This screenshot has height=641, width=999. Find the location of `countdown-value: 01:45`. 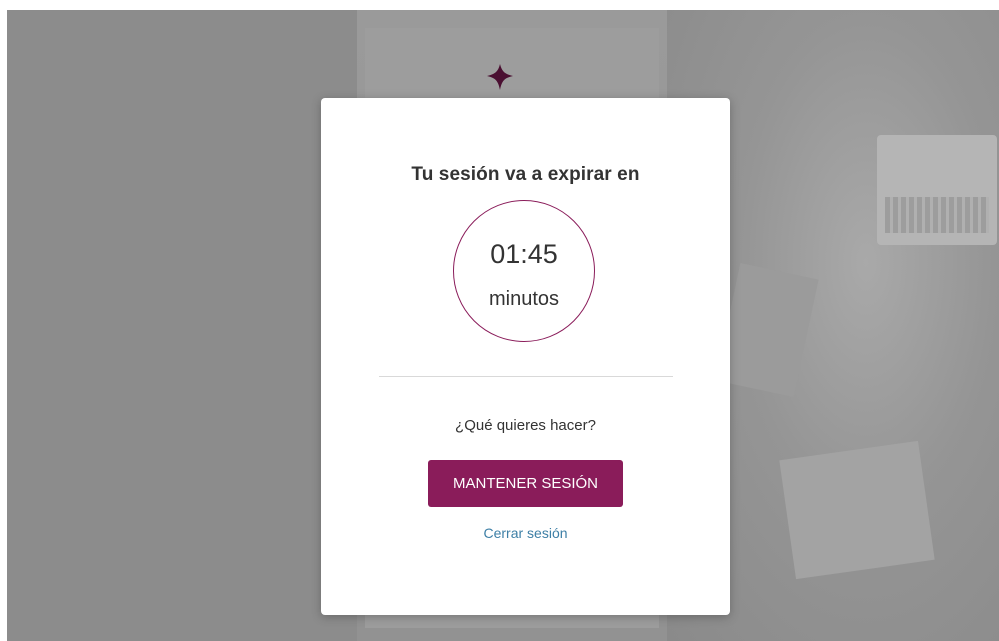

countdown-value: 01:45 is located at coordinates (524, 254).